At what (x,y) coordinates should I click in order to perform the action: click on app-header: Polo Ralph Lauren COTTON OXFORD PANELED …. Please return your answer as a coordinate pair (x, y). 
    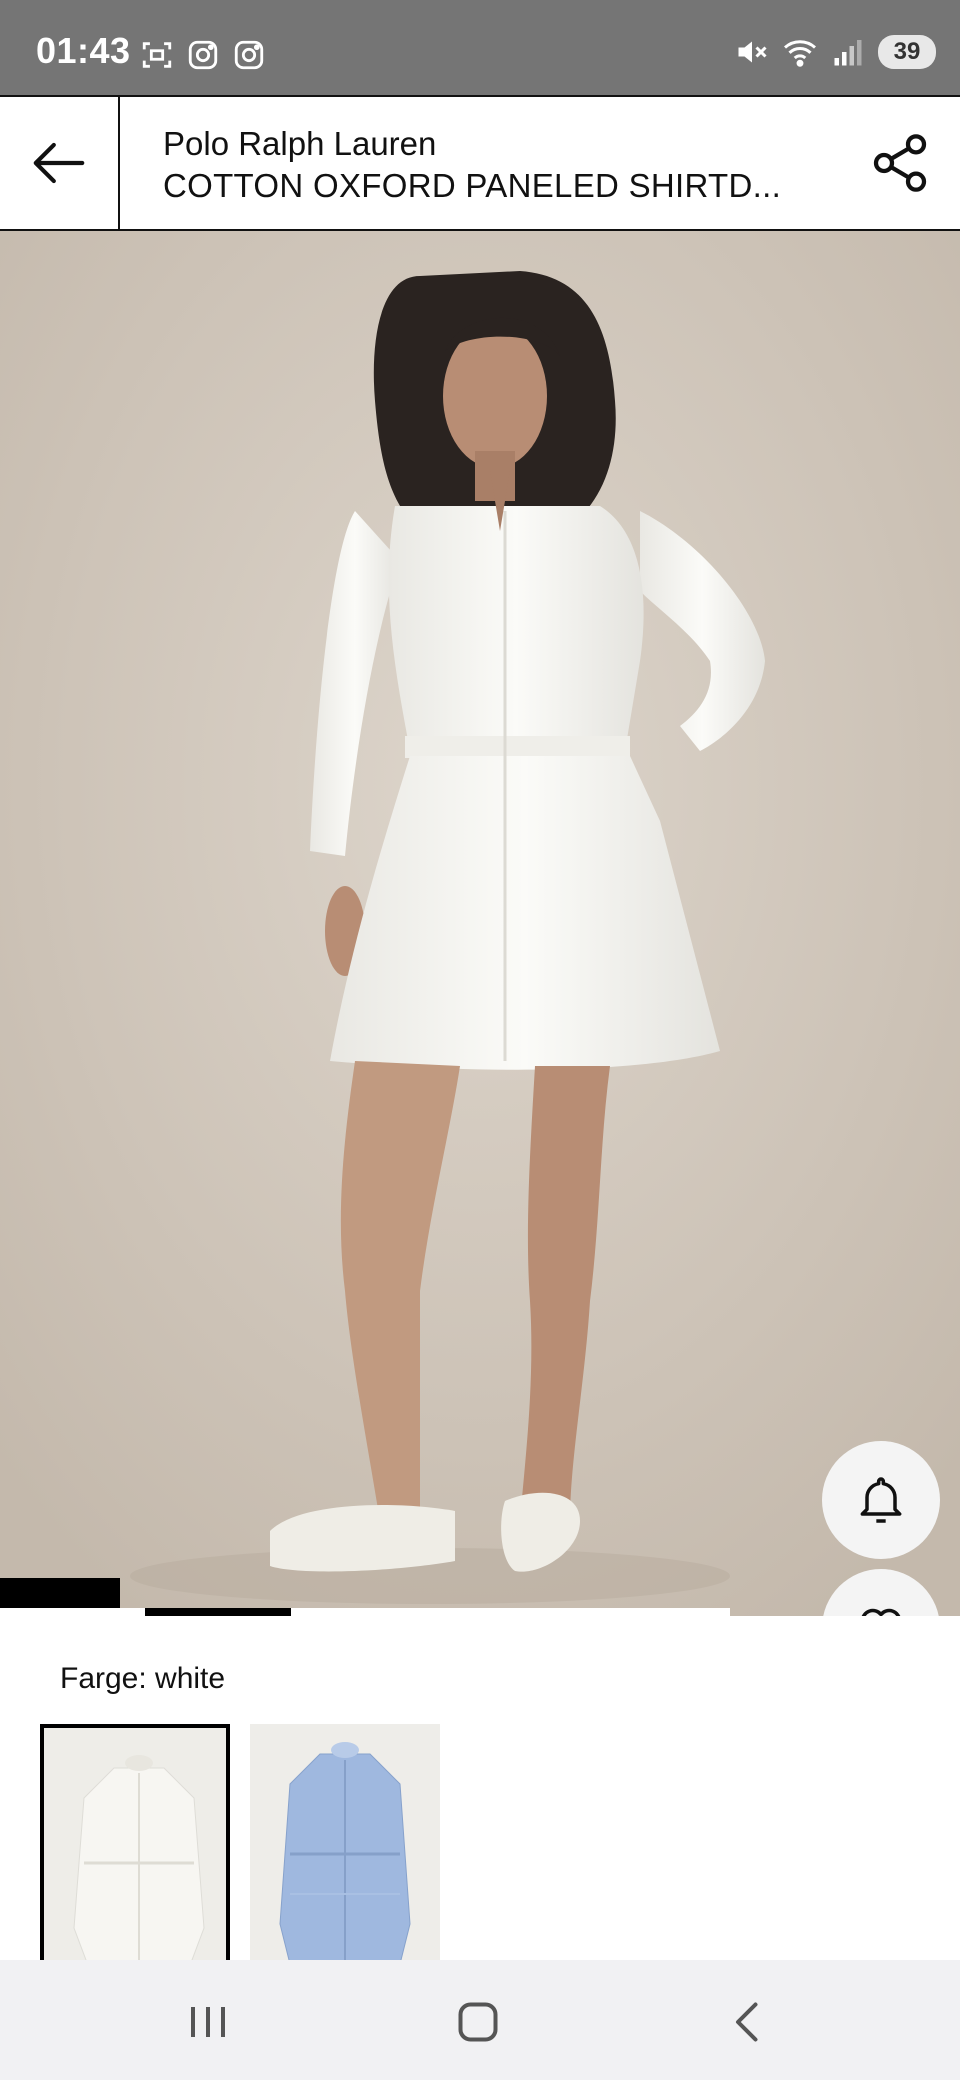
    Looking at the image, I should click on (480, 163).